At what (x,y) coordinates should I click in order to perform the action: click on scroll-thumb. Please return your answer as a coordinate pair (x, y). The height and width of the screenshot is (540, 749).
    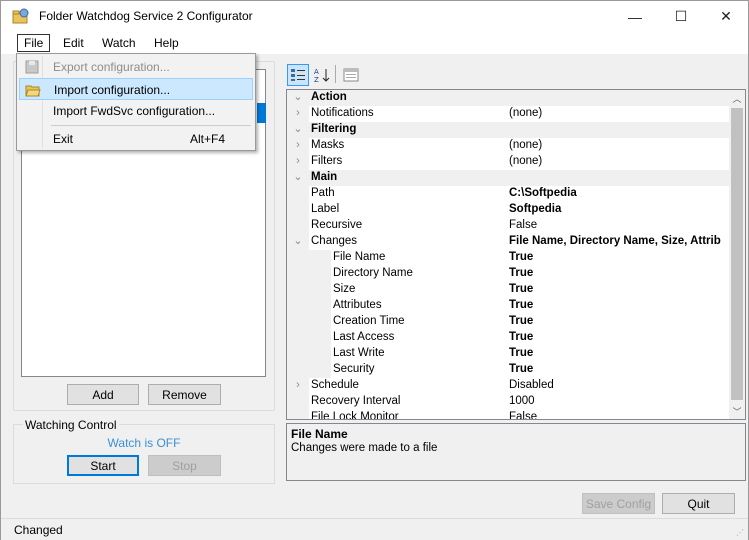
    Looking at the image, I should click on (737, 254).